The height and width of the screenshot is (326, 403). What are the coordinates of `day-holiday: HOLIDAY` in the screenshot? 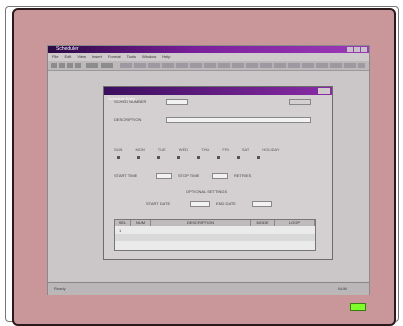 It's located at (271, 149).